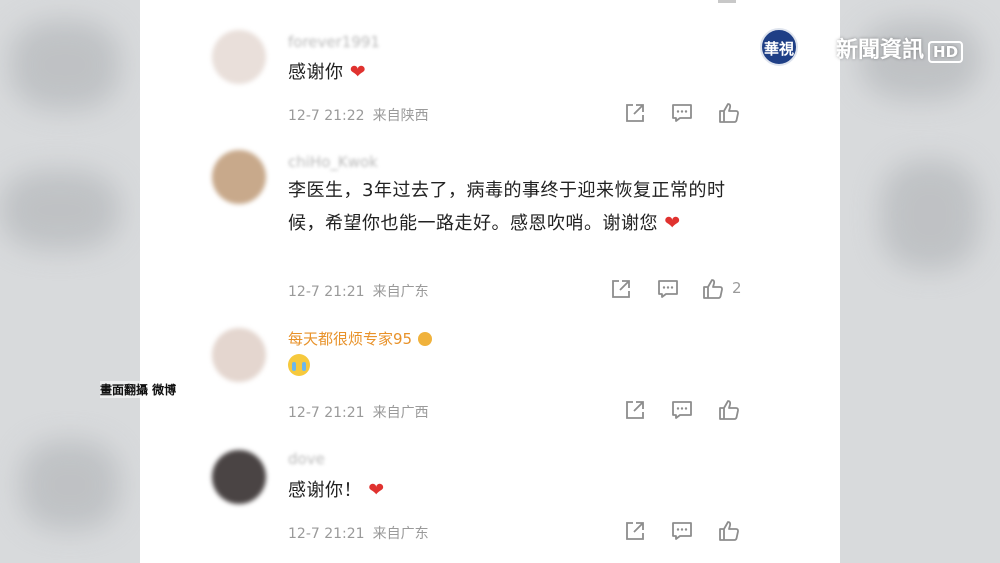 The height and width of the screenshot is (563, 1000). What do you see at coordinates (425, 339) in the screenshot?
I see `member-badge-icon` at bounding box center [425, 339].